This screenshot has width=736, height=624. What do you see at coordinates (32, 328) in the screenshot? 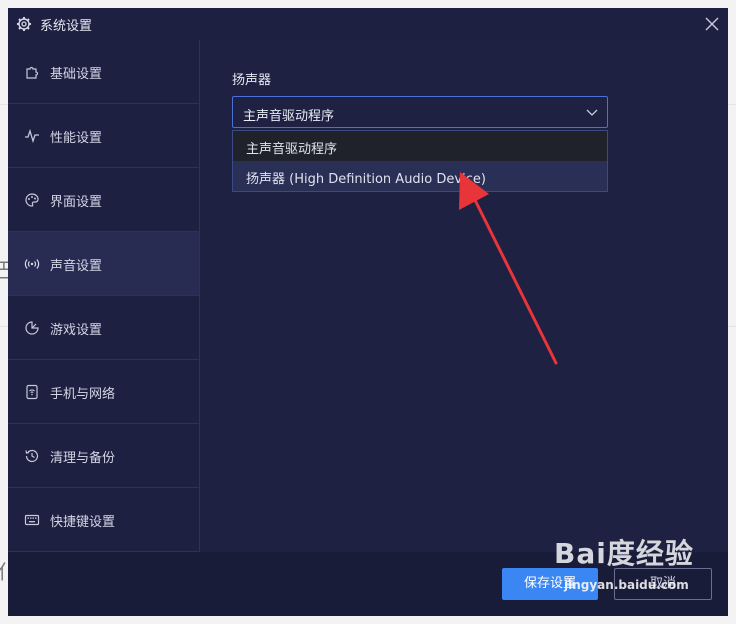
I see `gamepad-icon` at bounding box center [32, 328].